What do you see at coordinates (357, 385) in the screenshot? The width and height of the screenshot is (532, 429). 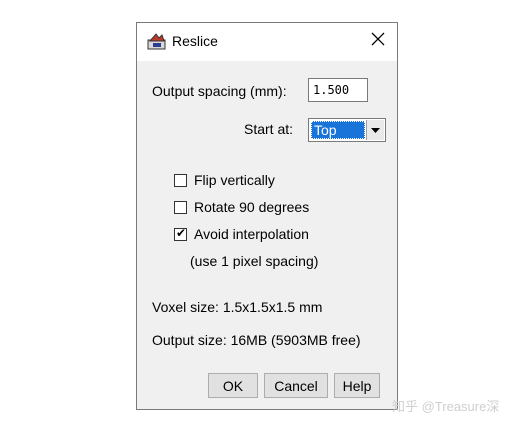 I see `help-button: Help` at bounding box center [357, 385].